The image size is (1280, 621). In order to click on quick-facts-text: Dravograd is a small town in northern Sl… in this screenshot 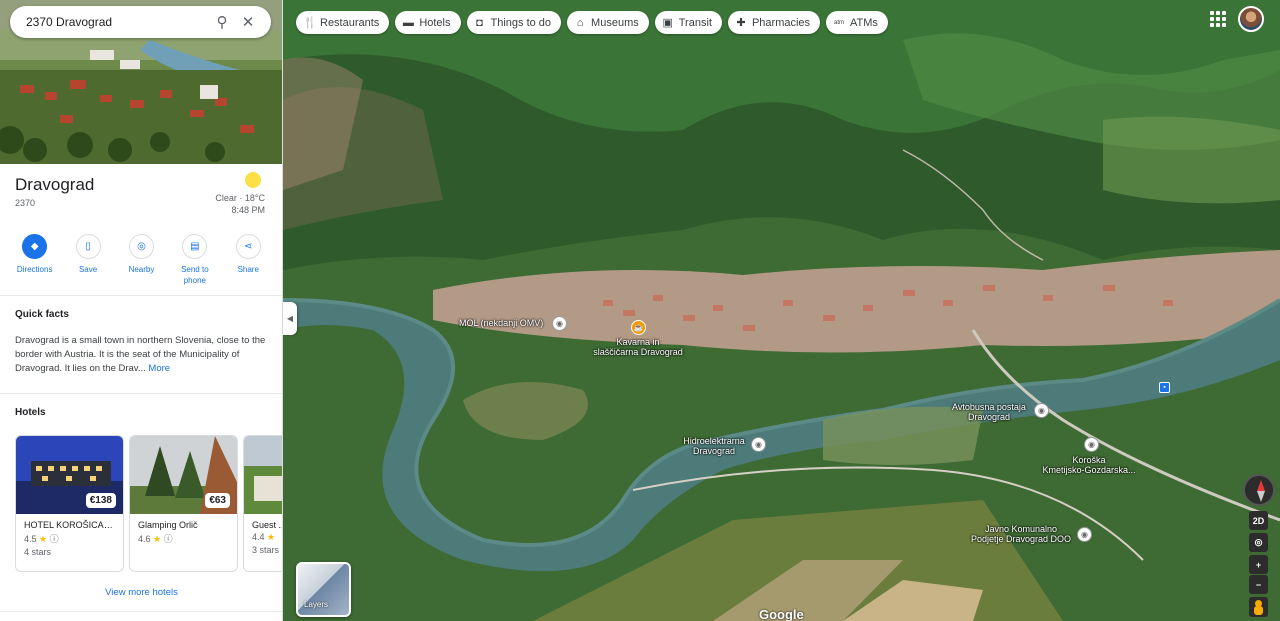, I will do `click(142, 355)`.